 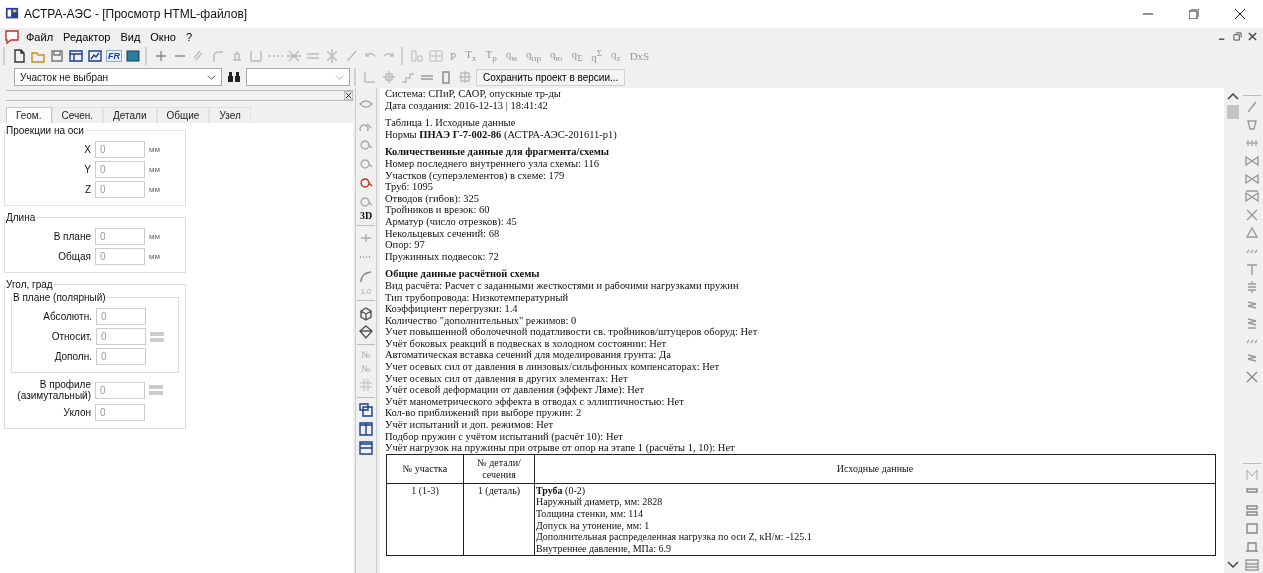 What do you see at coordinates (432, 198) in the screenshot?
I see `text-line: Отводов (гибов): 325` at bounding box center [432, 198].